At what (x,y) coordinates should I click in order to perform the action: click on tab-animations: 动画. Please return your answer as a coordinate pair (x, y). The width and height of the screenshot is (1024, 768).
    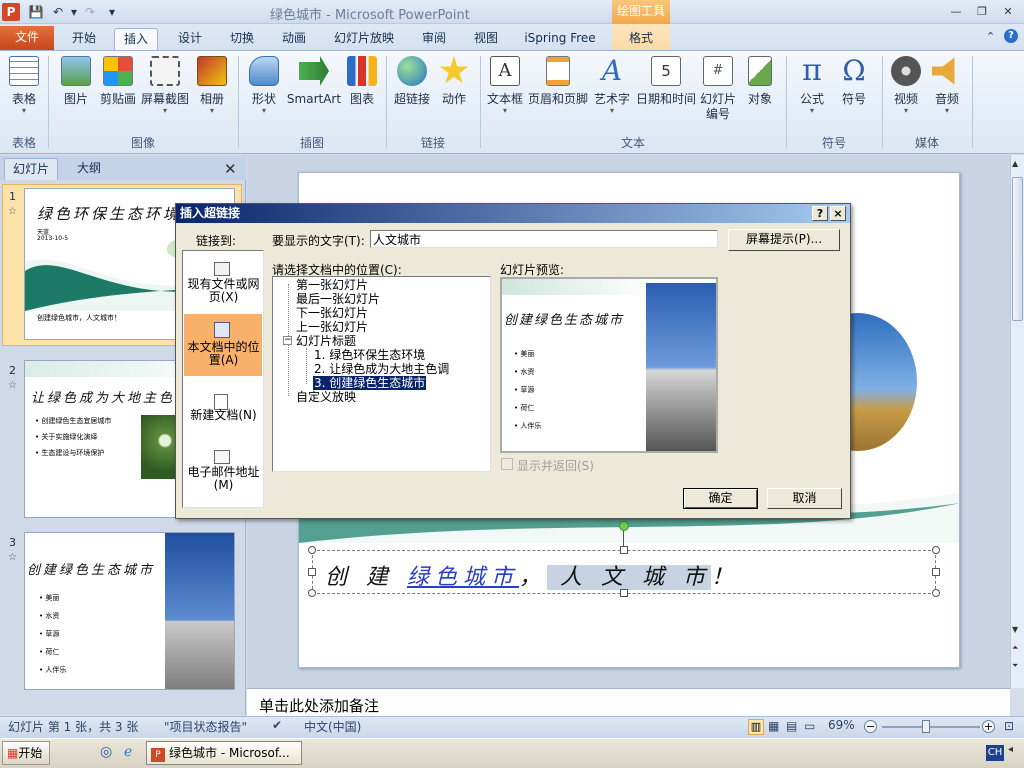
    Looking at the image, I should click on (294, 39).